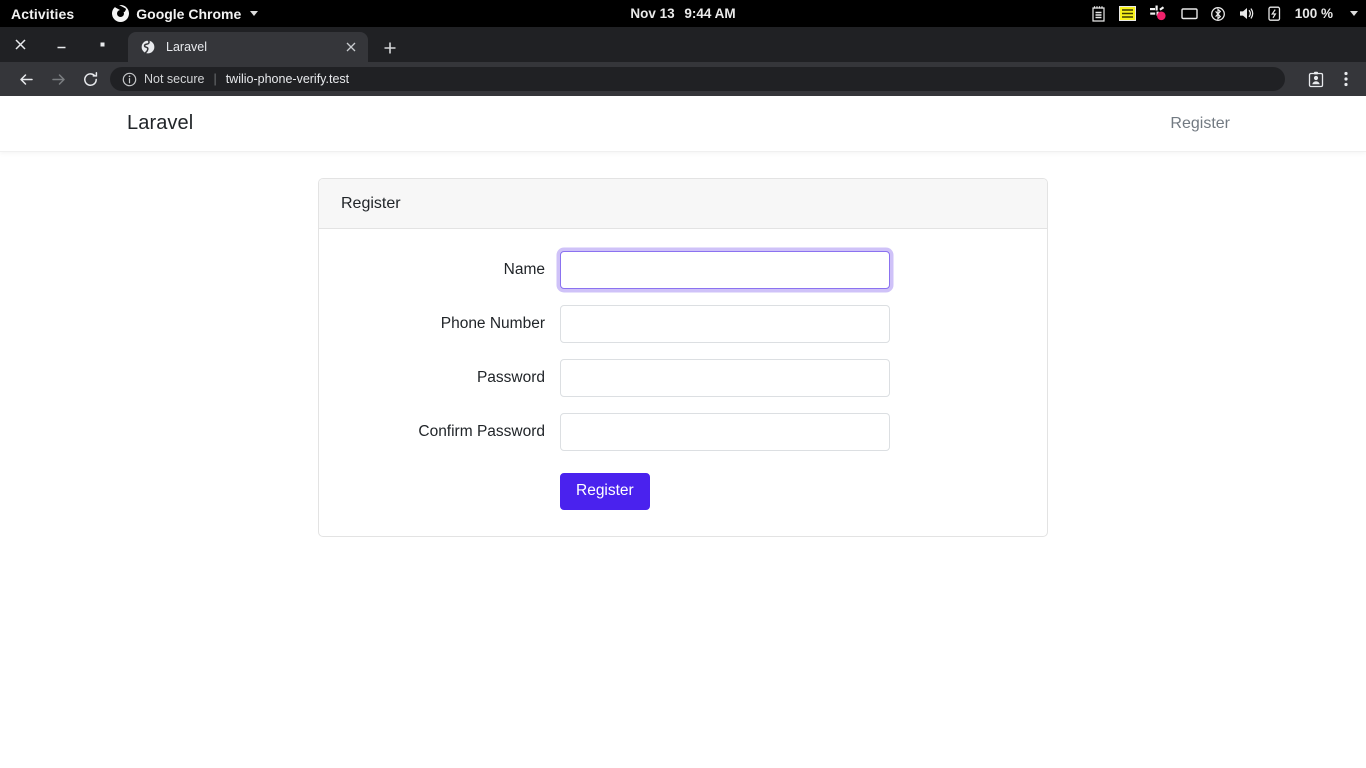 This screenshot has width=1366, height=768. I want to click on password-input, so click(725, 378).